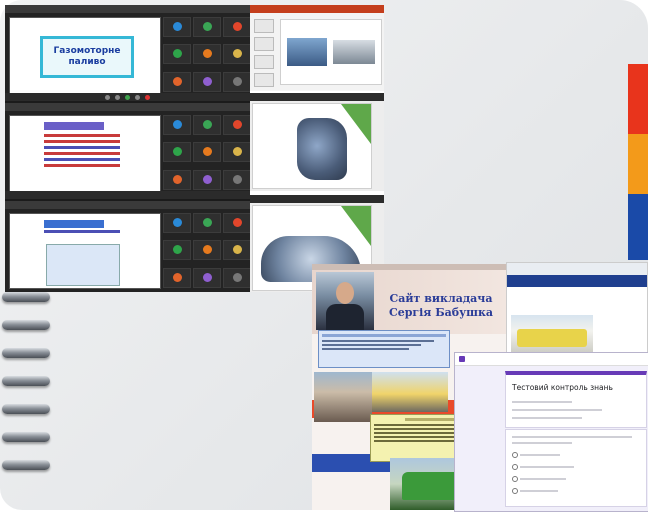 Image resolution: width=648 pixels, height=512 pixels. Describe the element at coordinates (410, 392) in the screenshot. I see `yellow-buses-photo` at that location.